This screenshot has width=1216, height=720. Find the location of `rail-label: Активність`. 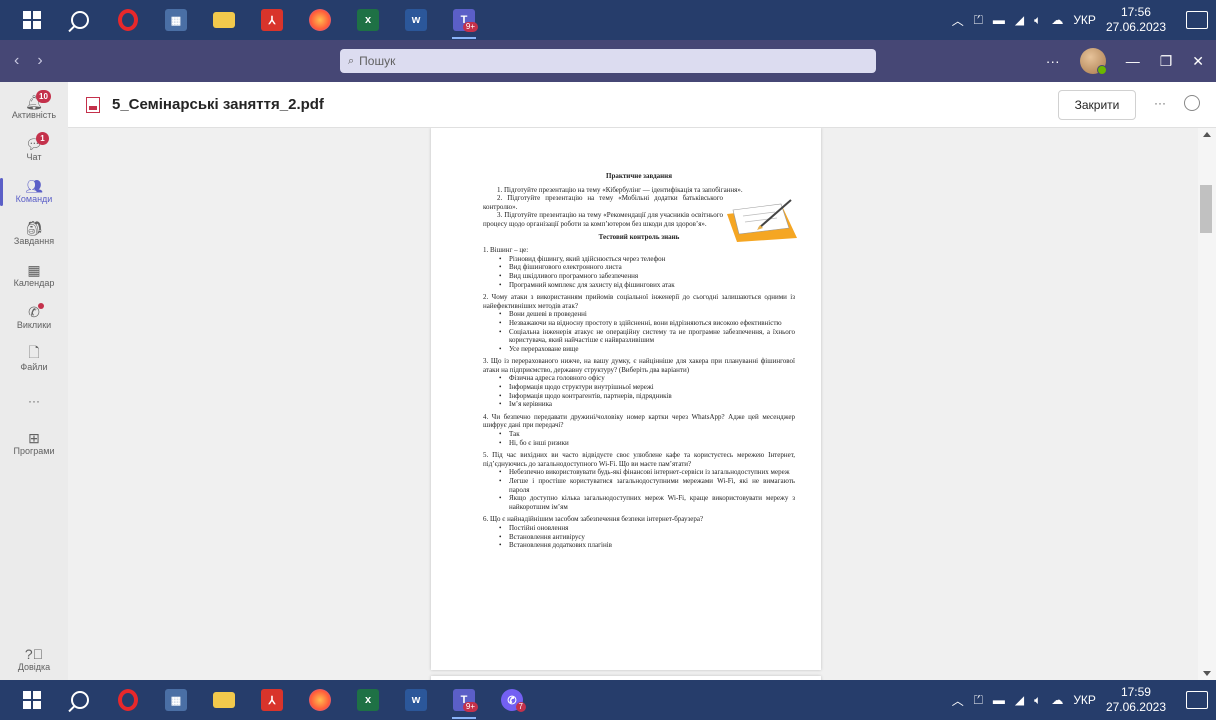

rail-label: Активність is located at coordinates (34, 115).